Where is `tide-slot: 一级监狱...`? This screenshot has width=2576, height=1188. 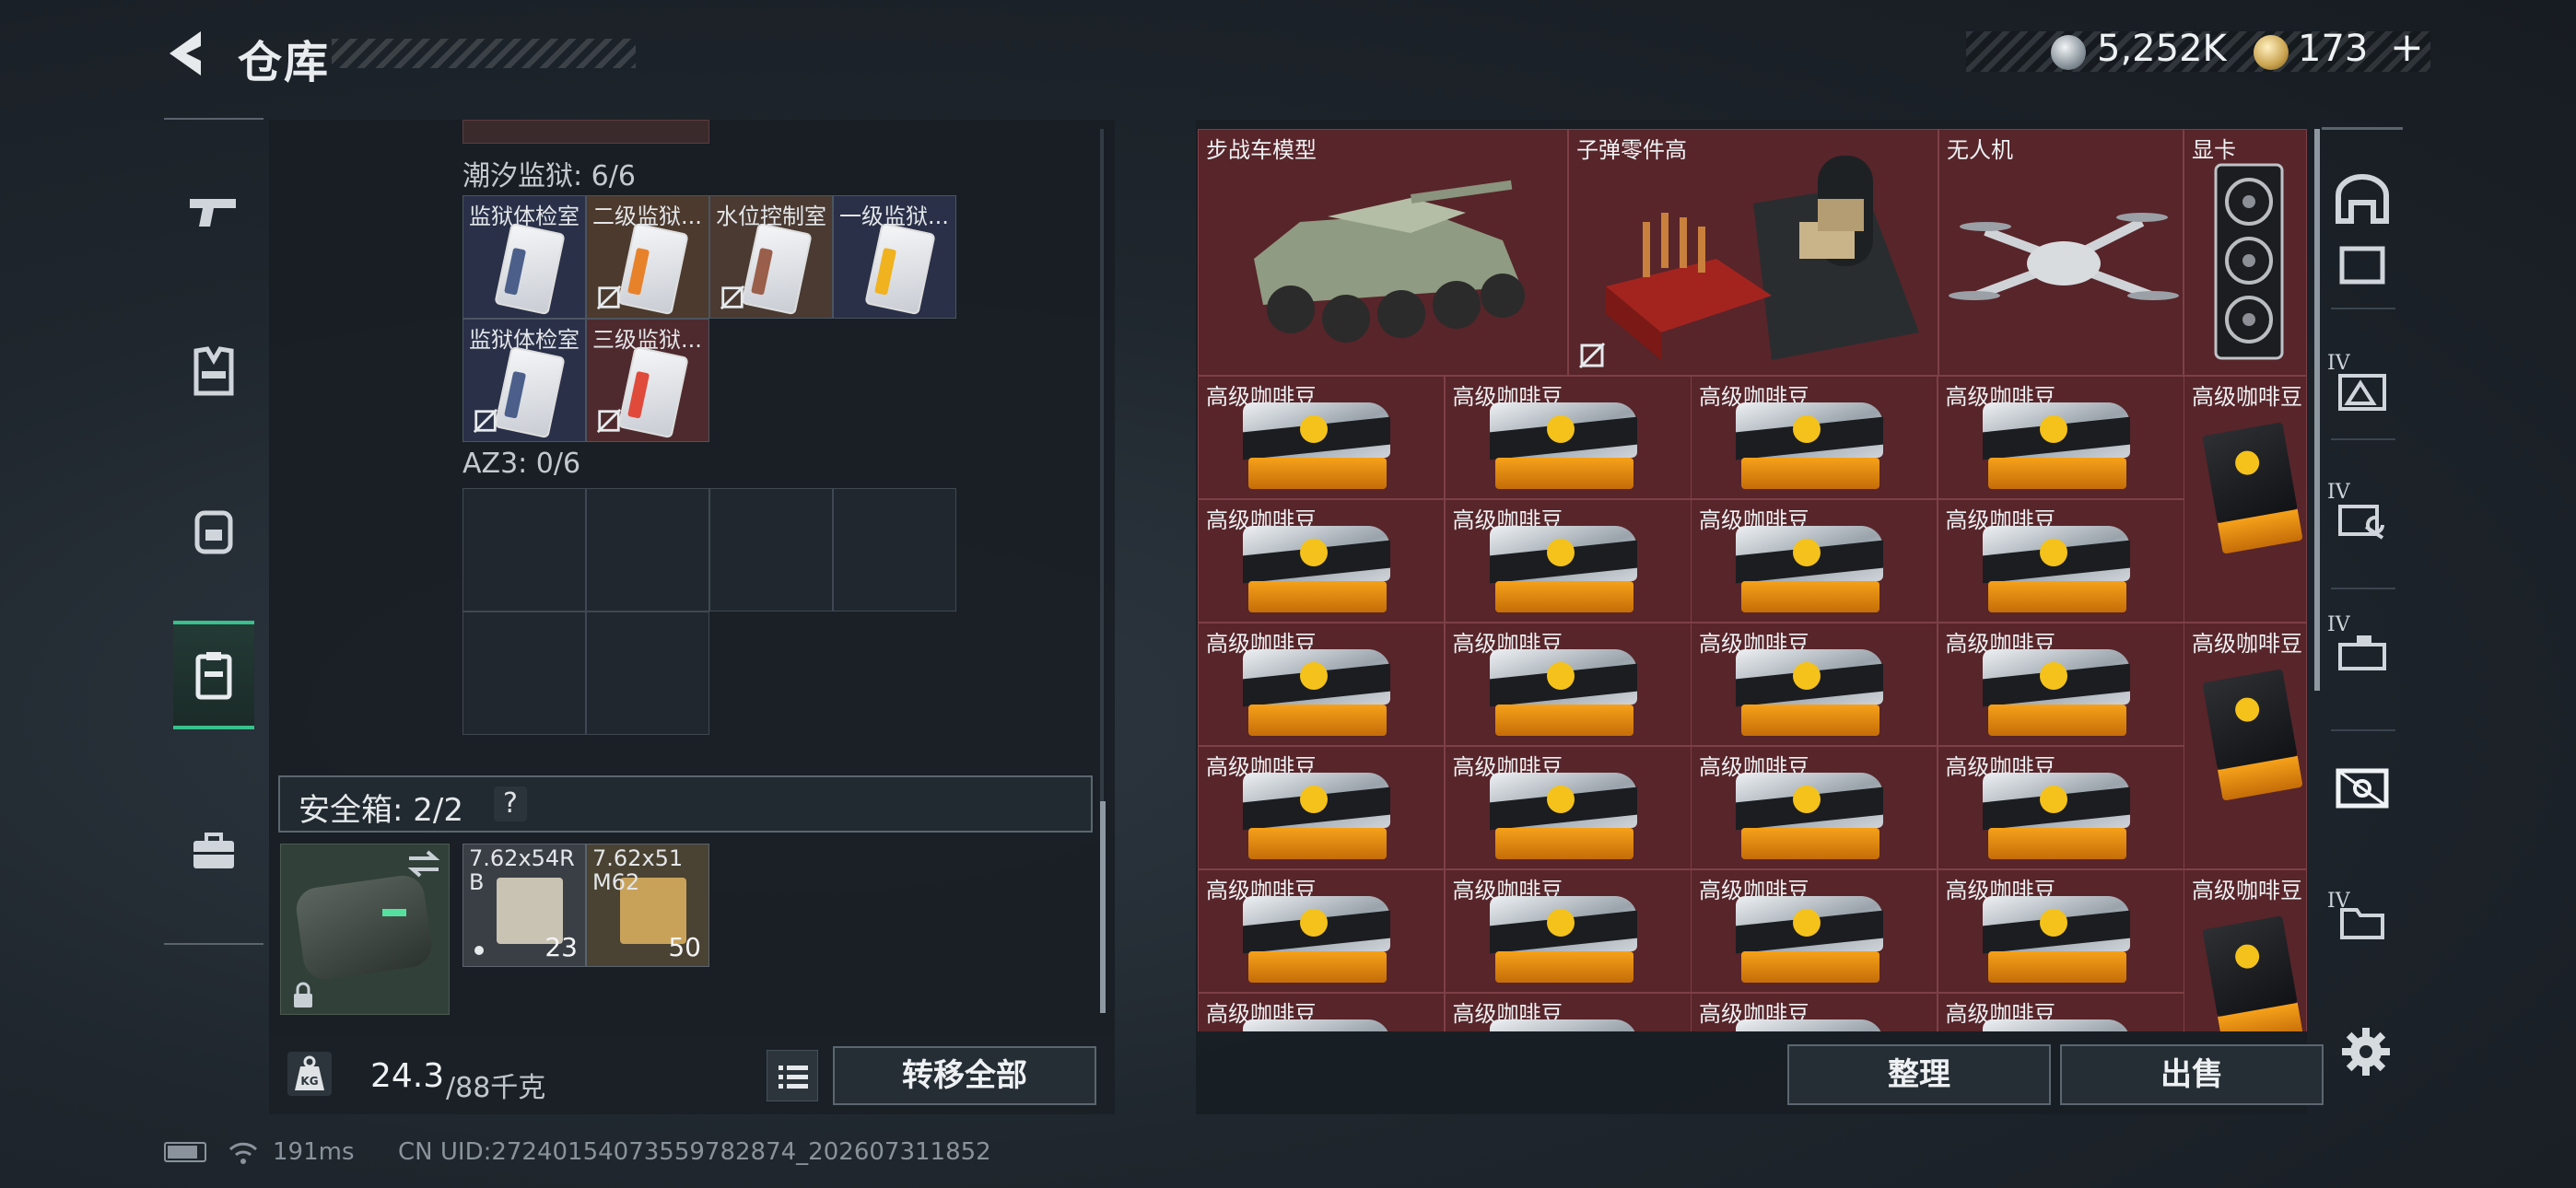 tide-slot: 一级监狱... is located at coordinates (894, 257).